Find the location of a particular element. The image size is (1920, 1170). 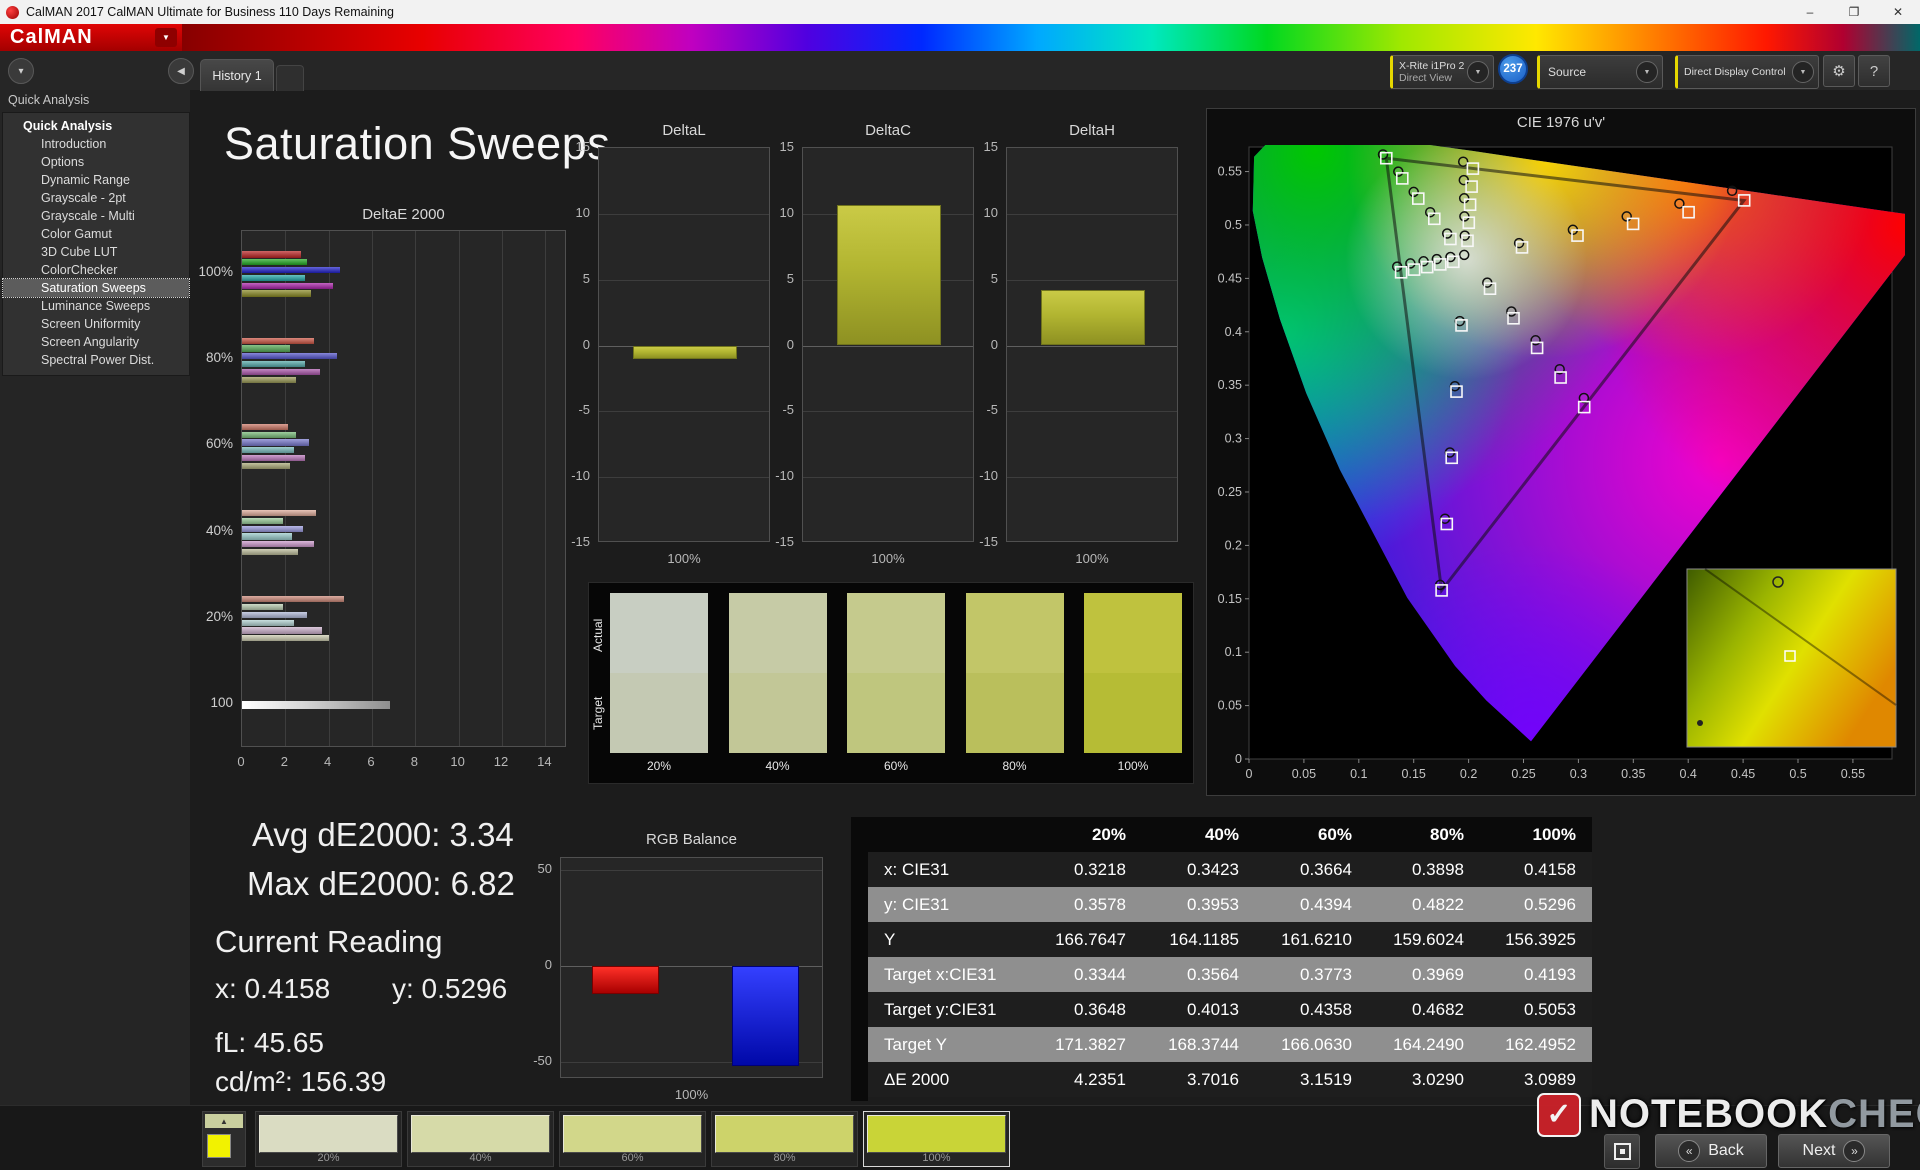

calman-logo: CalMAN ▼ is located at coordinates (91, 37).